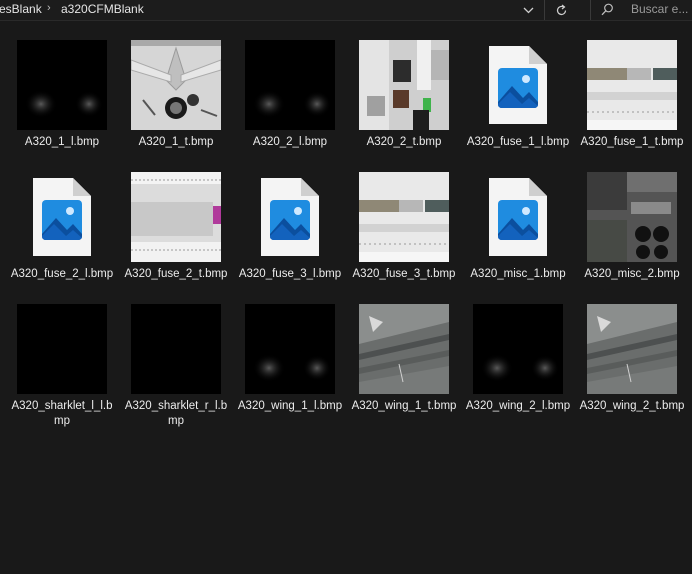 Image resolution: width=692 pixels, height=574 pixels. I want to click on file-name: A320_wing_2_l.bmp, so click(518, 406).